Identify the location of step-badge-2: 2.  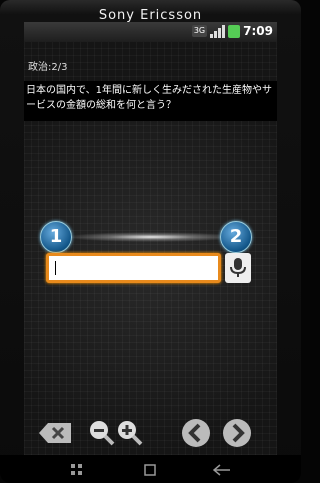
(236, 237).